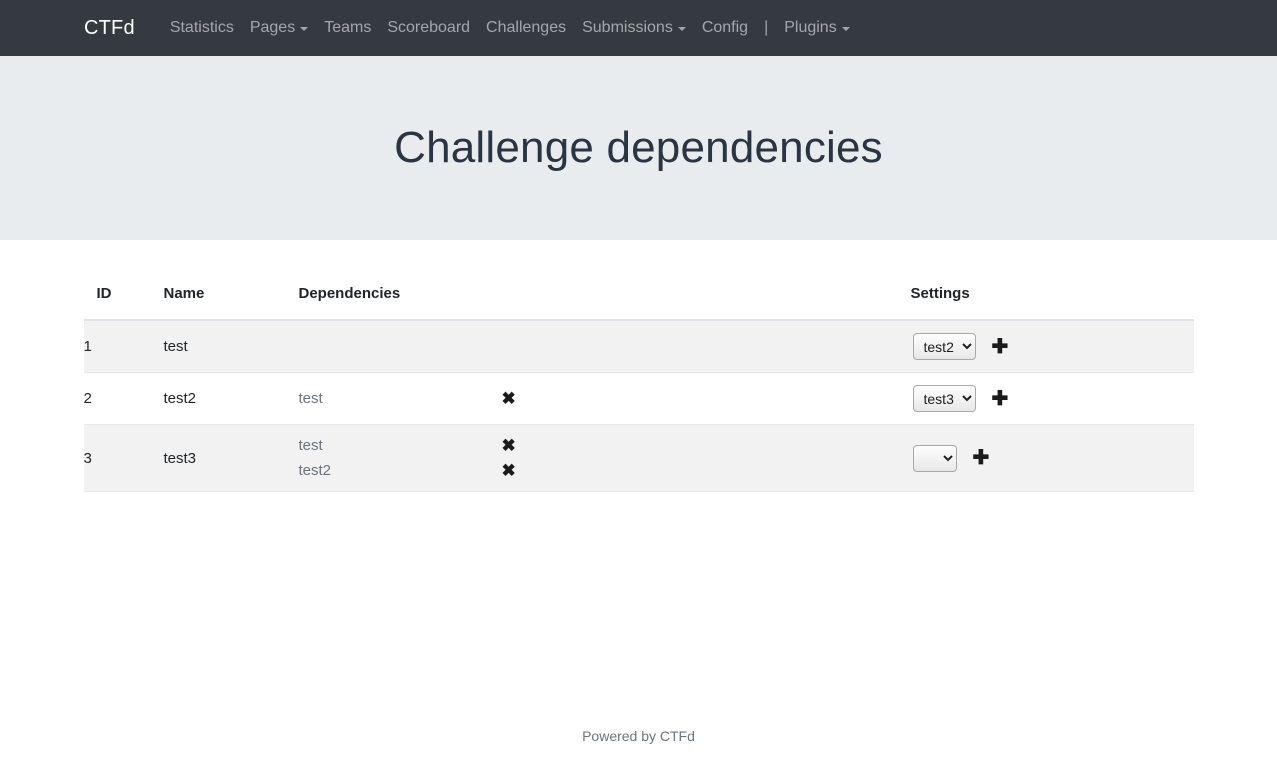  I want to click on table-header-row: ID Name Dependencies Settings, so click(638, 303).